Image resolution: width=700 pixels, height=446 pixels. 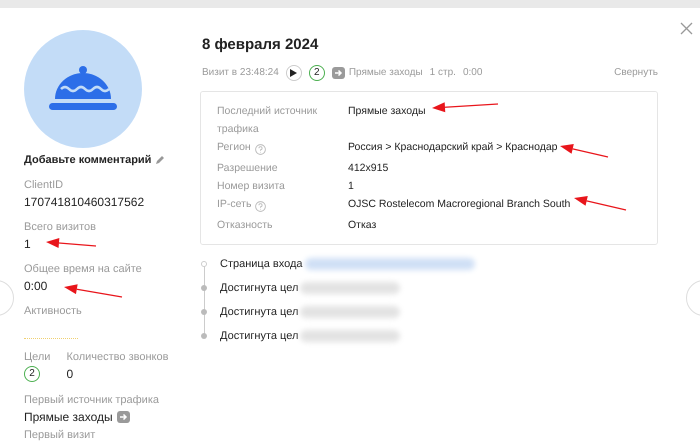 What do you see at coordinates (37, 357) in the screenshot?
I see `field-label: Цели` at bounding box center [37, 357].